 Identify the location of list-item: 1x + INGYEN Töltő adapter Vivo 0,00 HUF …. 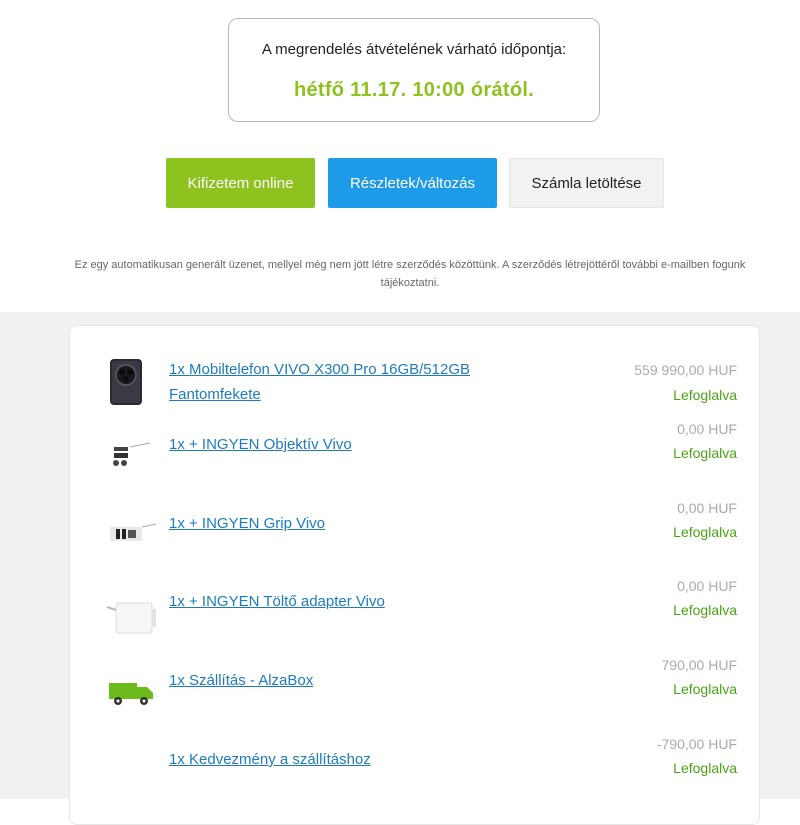
(415, 620).